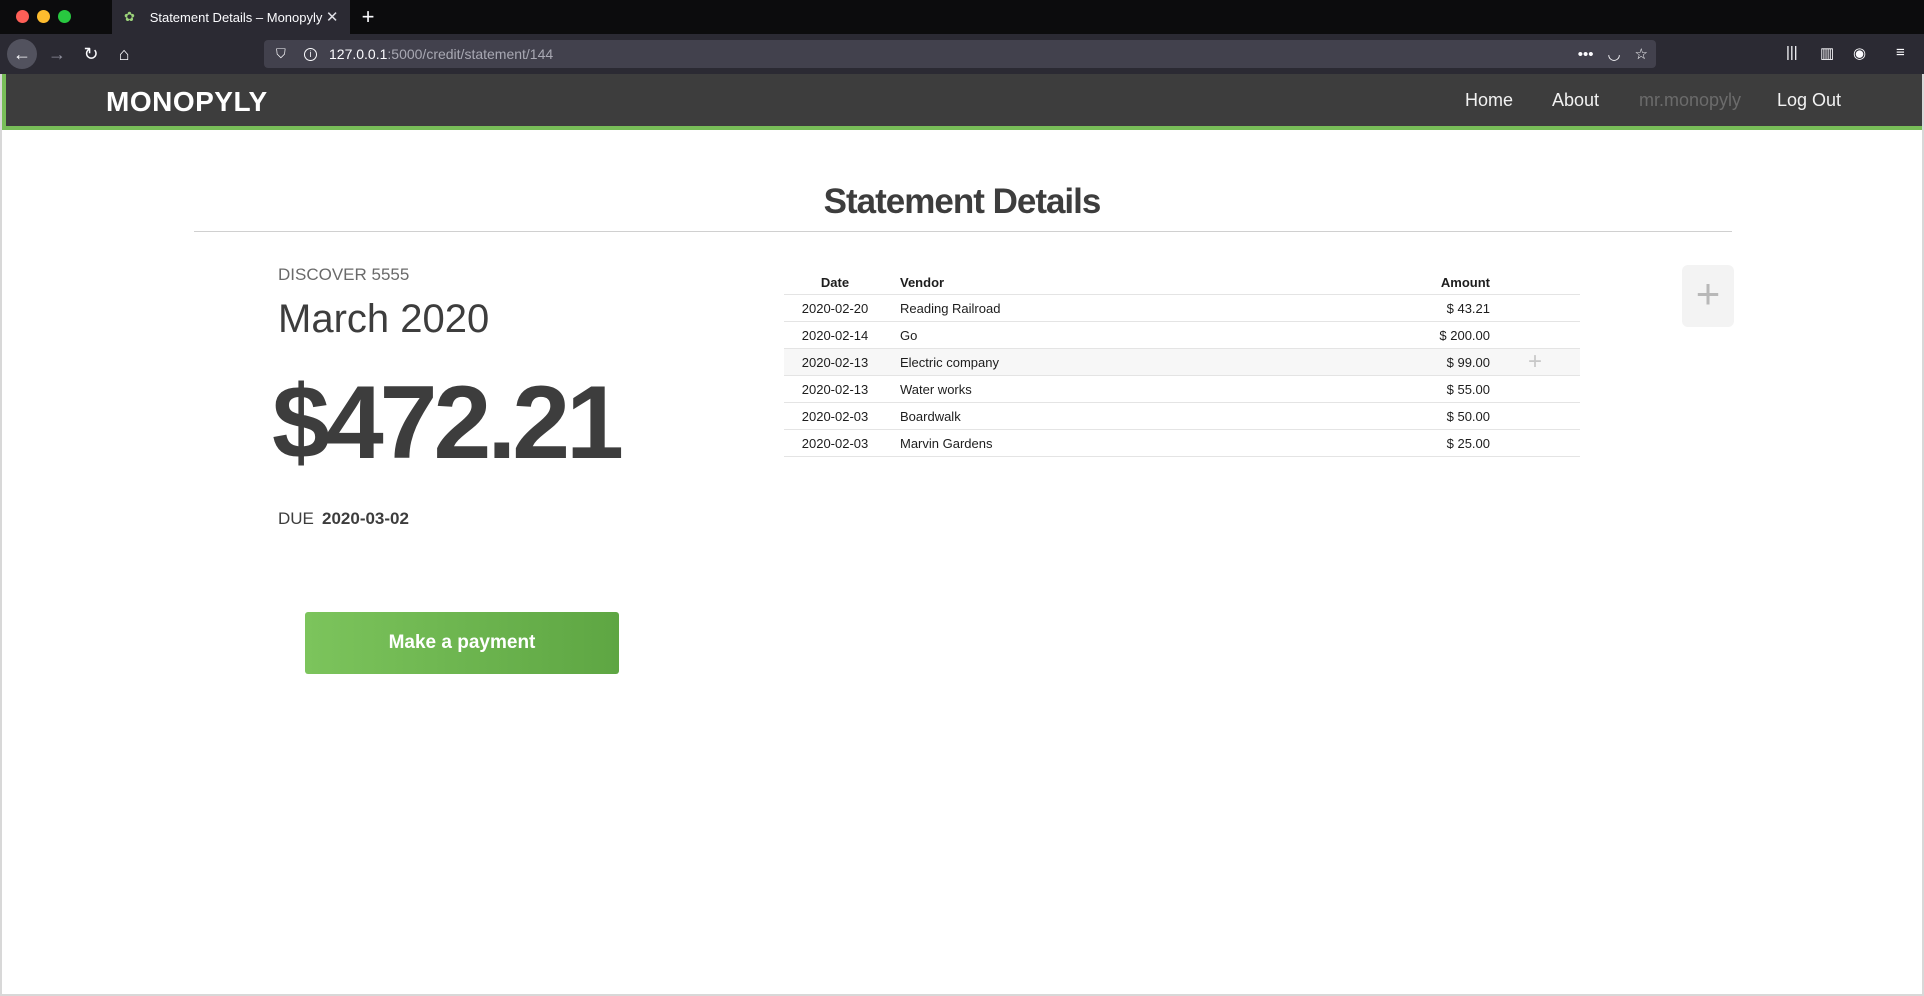 The width and height of the screenshot is (1924, 996). Describe the element at coordinates (949, 362) in the screenshot. I see `row-vendor: Electric company` at that location.